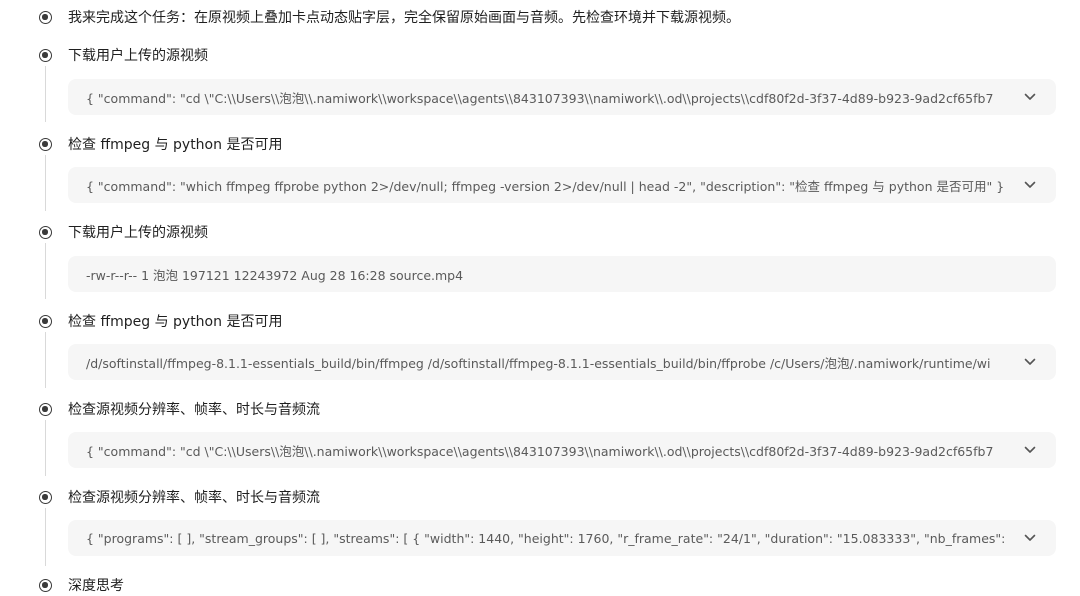  What do you see at coordinates (96, 586) in the screenshot?
I see `step-title: 深度思考` at bounding box center [96, 586].